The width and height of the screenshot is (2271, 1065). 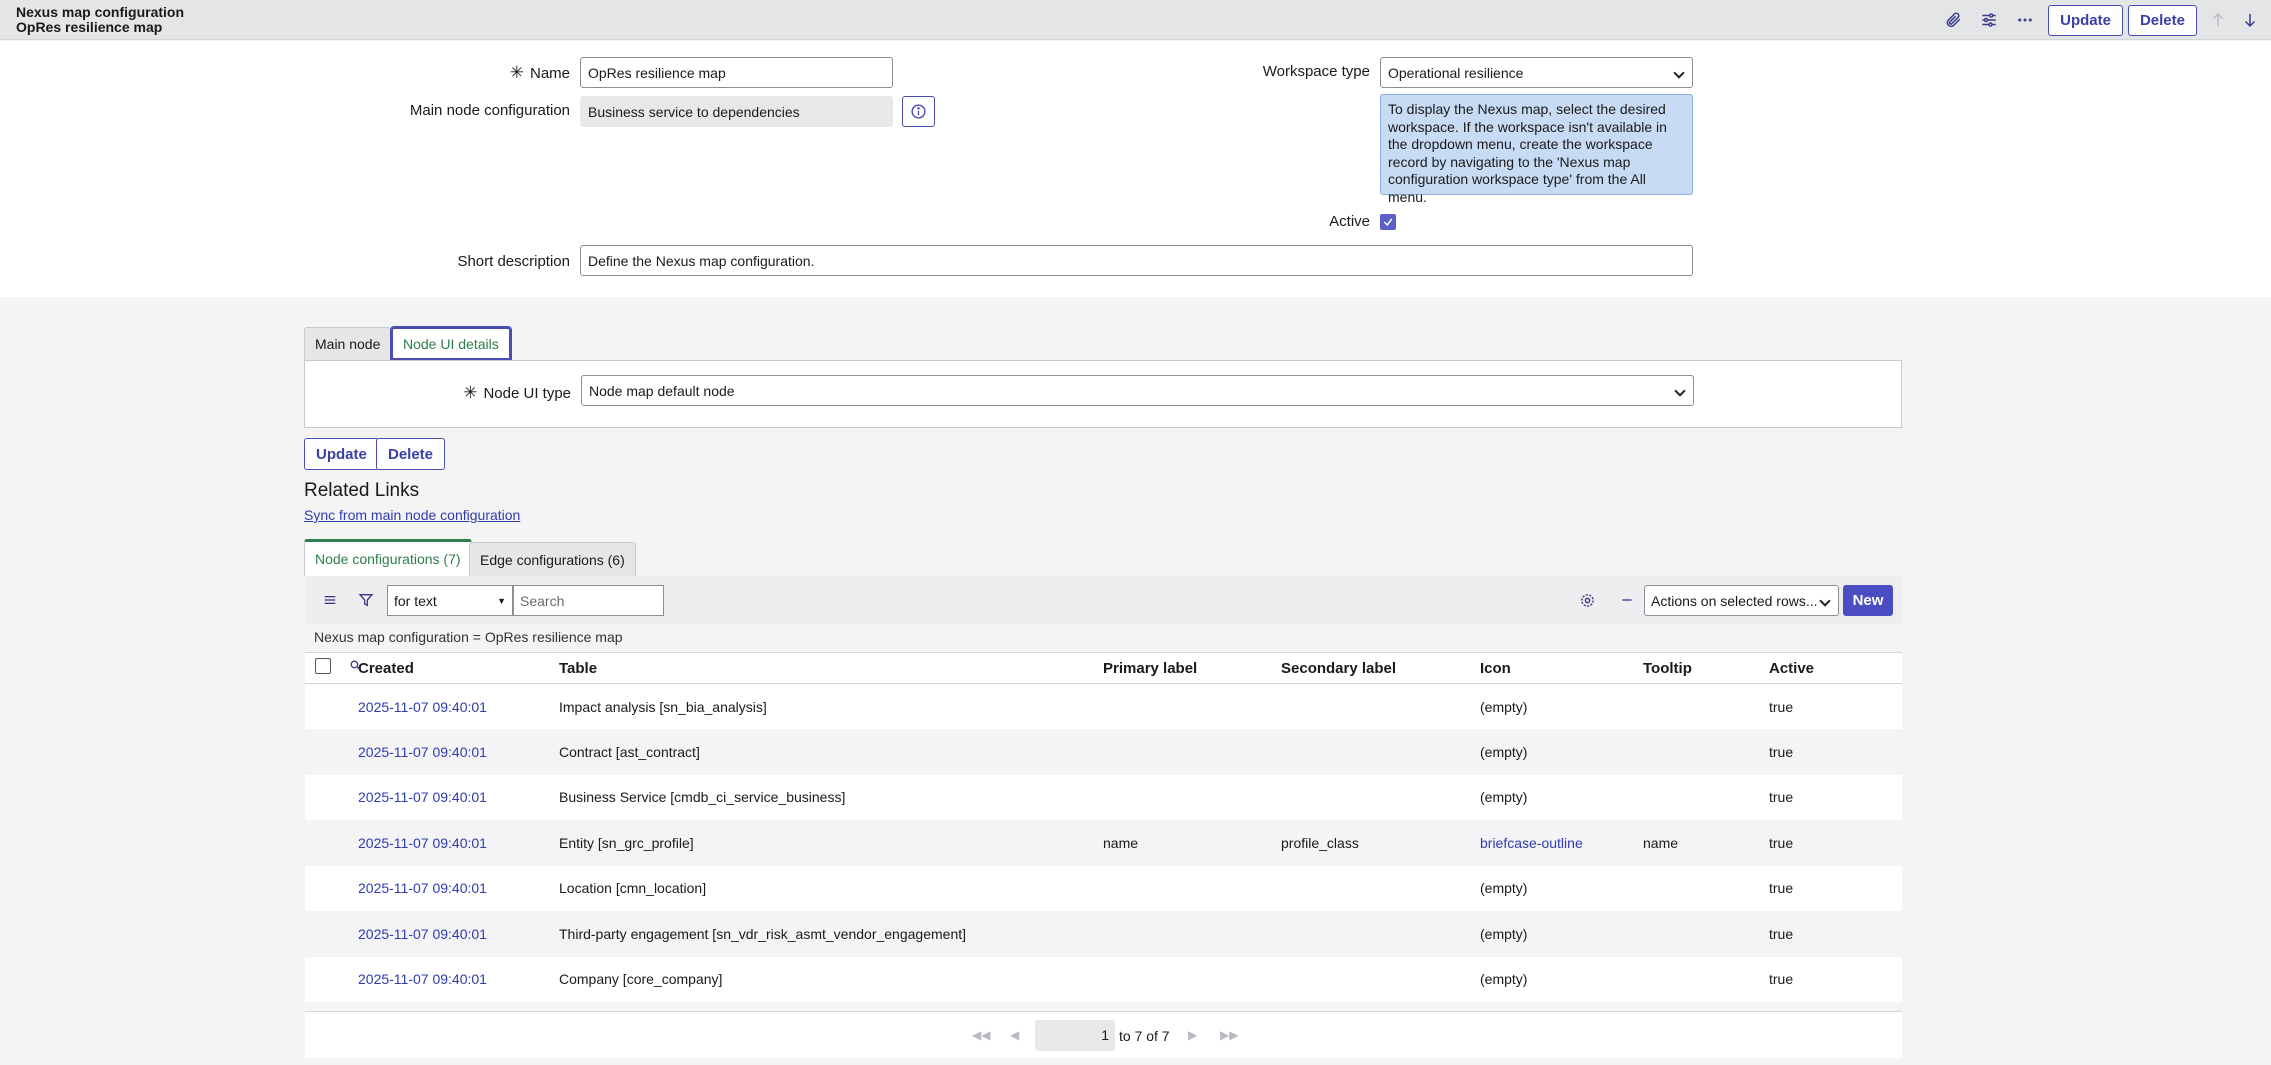 What do you see at coordinates (412, 515) in the screenshot?
I see `sync-link: Sync from main node configuration` at bounding box center [412, 515].